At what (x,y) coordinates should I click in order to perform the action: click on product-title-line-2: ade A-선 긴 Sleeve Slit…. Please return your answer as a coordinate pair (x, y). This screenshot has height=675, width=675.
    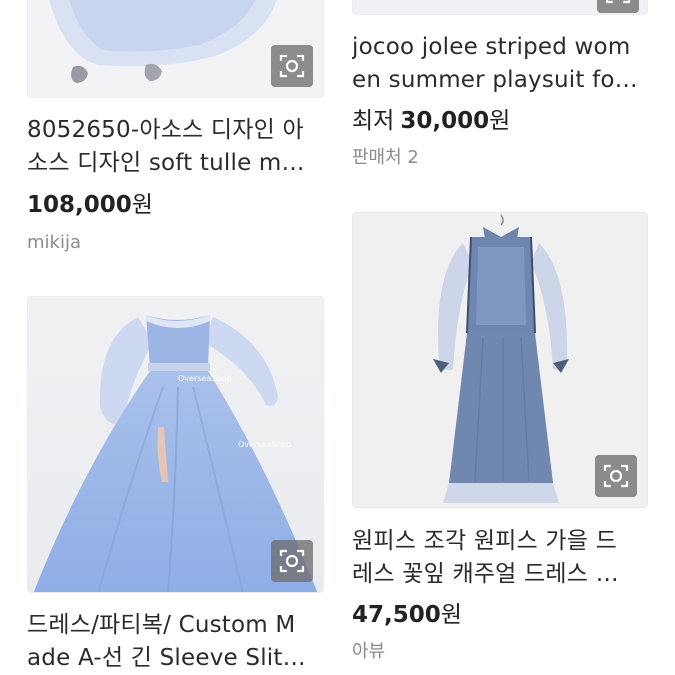
    Looking at the image, I should click on (166, 658).